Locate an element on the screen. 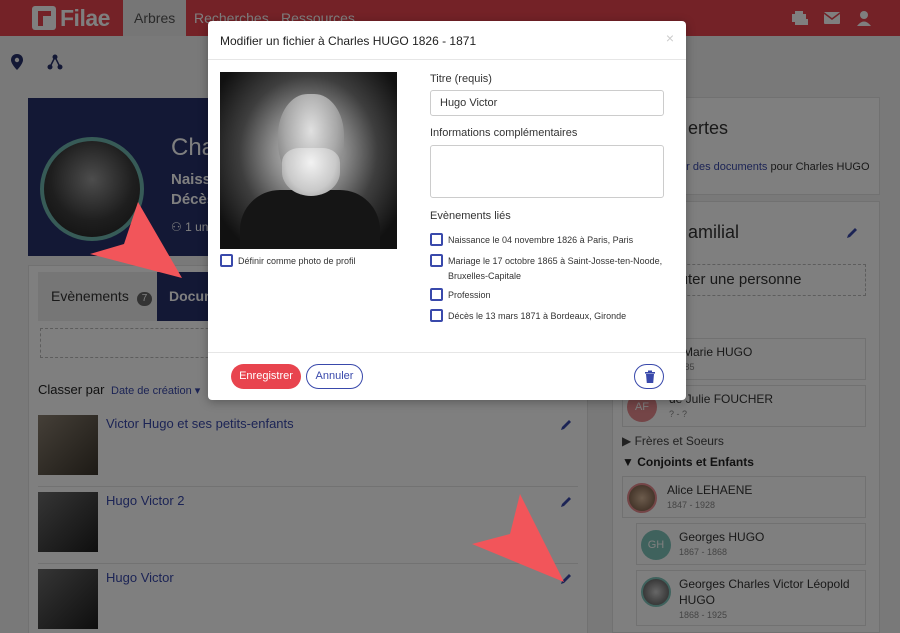 This screenshot has width=900, height=633. delete-button is located at coordinates (649, 376).